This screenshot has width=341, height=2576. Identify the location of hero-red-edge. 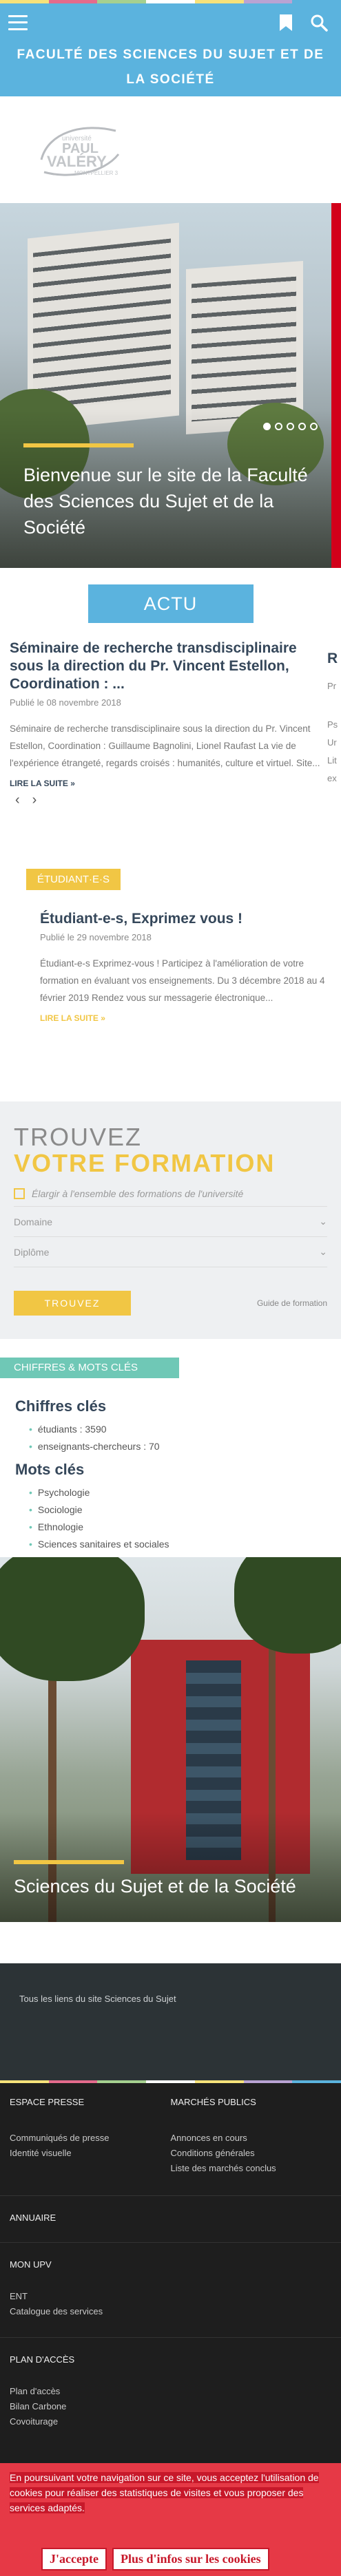
(336, 386).